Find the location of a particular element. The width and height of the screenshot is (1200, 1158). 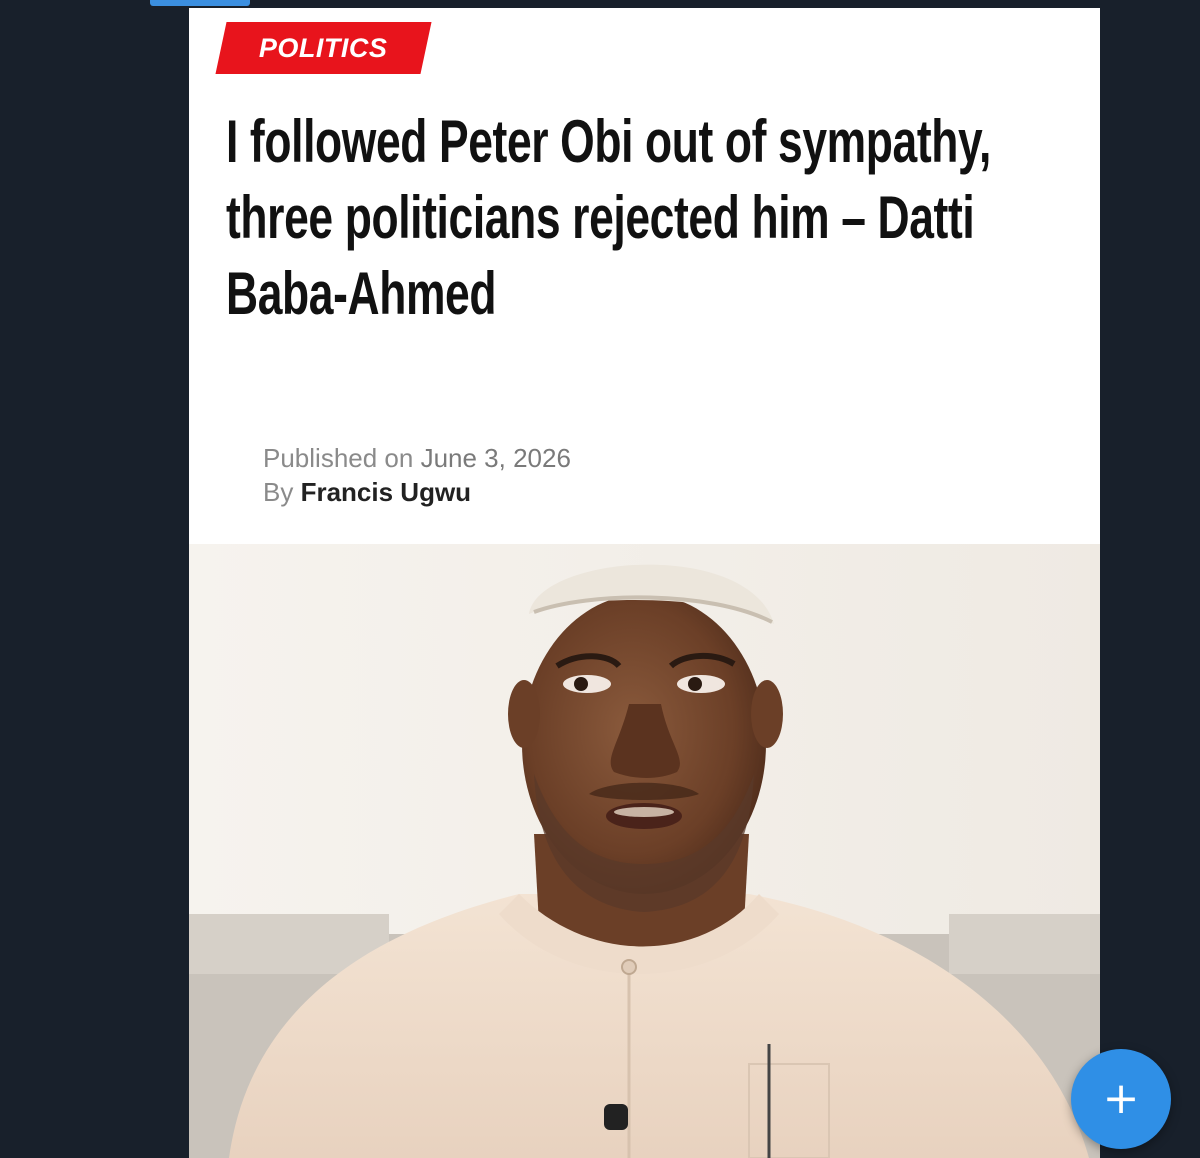

category-badge: POLITICS is located at coordinates (323, 48).